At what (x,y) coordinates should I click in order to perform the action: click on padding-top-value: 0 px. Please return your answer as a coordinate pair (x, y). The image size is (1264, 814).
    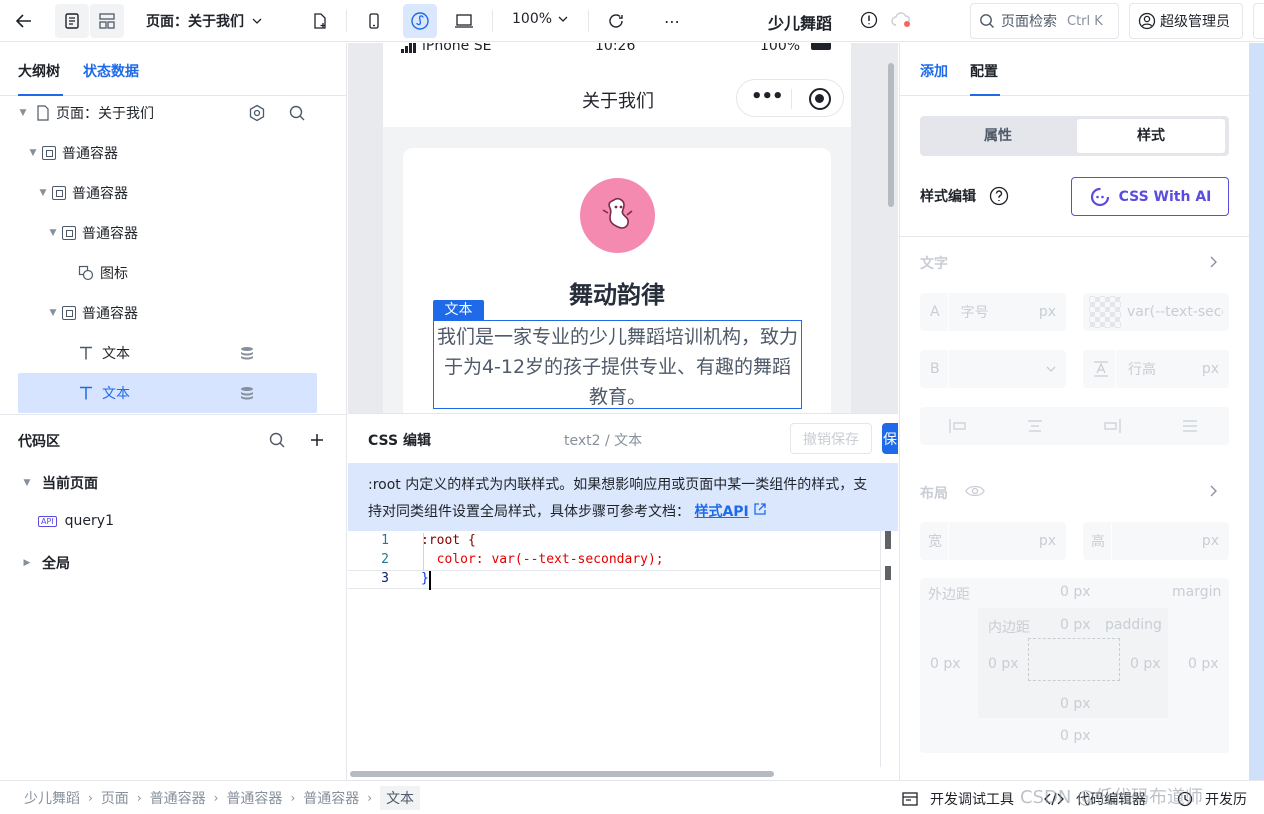
    Looking at the image, I should click on (1075, 625).